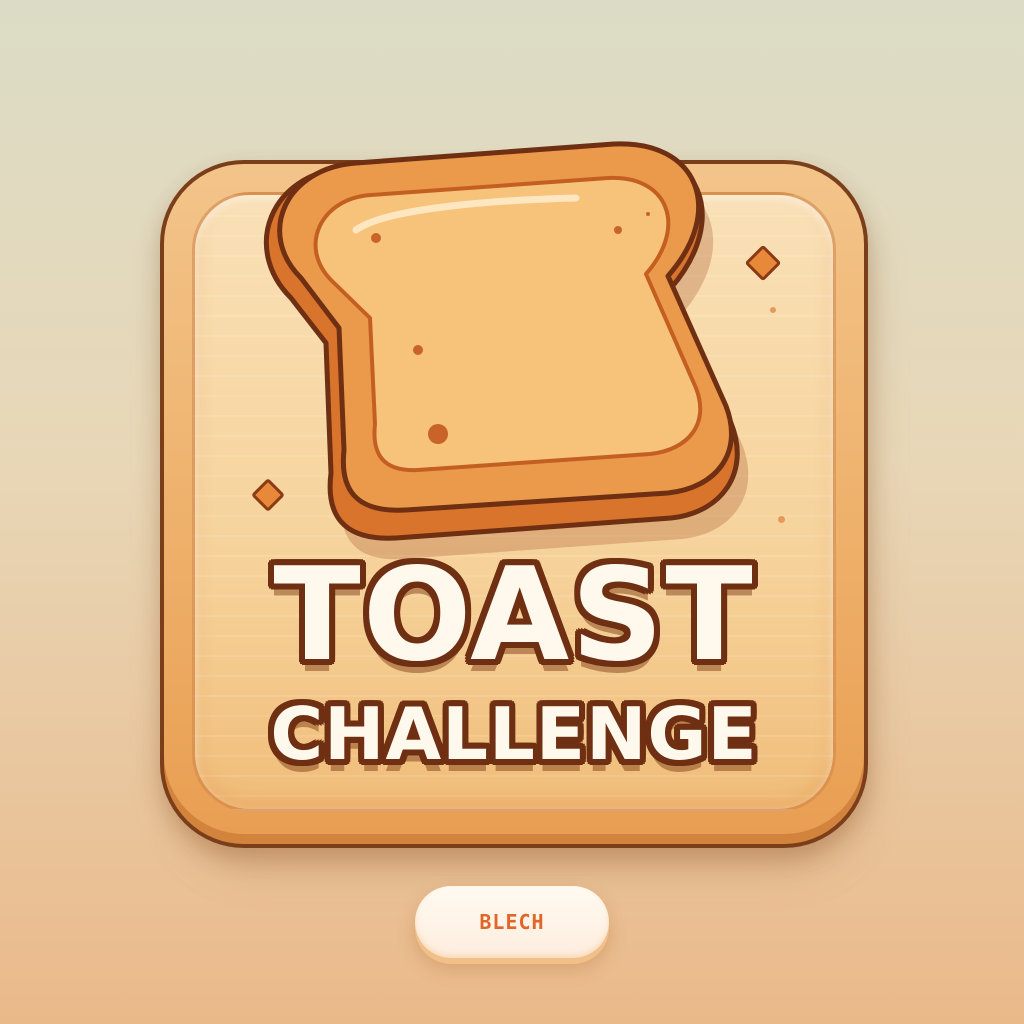 The height and width of the screenshot is (1024, 1024). I want to click on title-line-toast: TOAST, so click(514, 615).